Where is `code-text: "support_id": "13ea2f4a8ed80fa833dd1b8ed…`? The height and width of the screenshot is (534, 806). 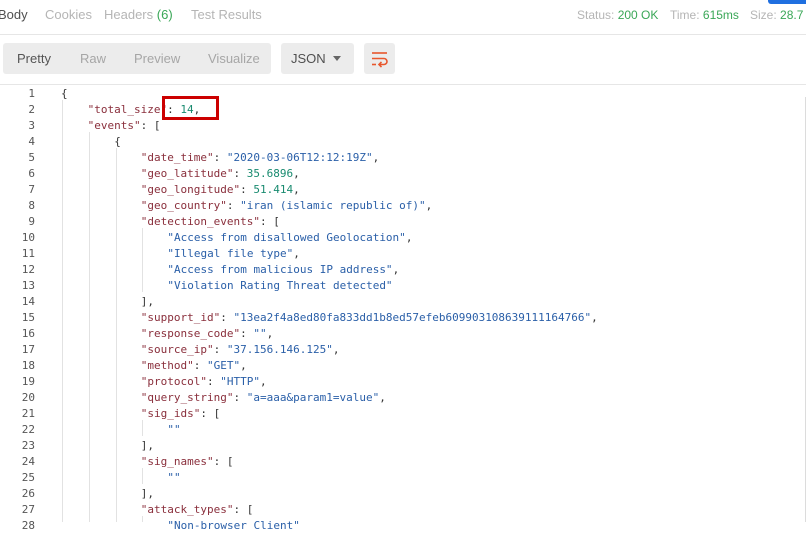
code-text: "support_id": "13ea2f4a8ed80fa833dd1b8ed… is located at coordinates (369, 318).